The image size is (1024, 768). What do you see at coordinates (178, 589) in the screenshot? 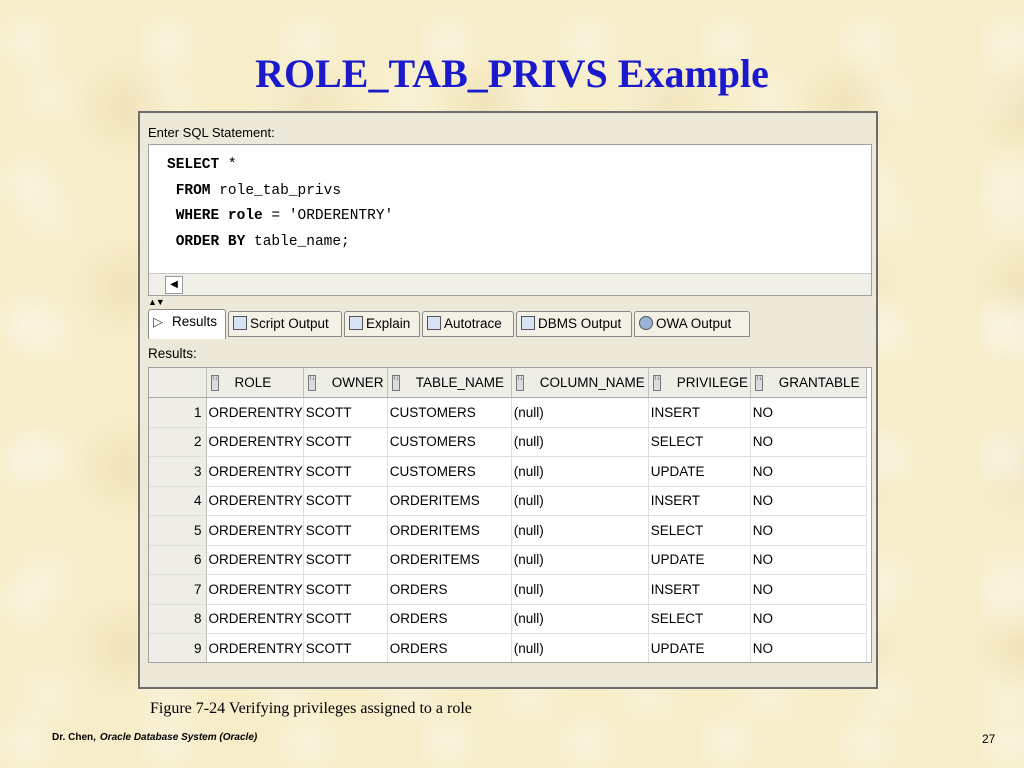
I see `row-number: 7` at bounding box center [178, 589].